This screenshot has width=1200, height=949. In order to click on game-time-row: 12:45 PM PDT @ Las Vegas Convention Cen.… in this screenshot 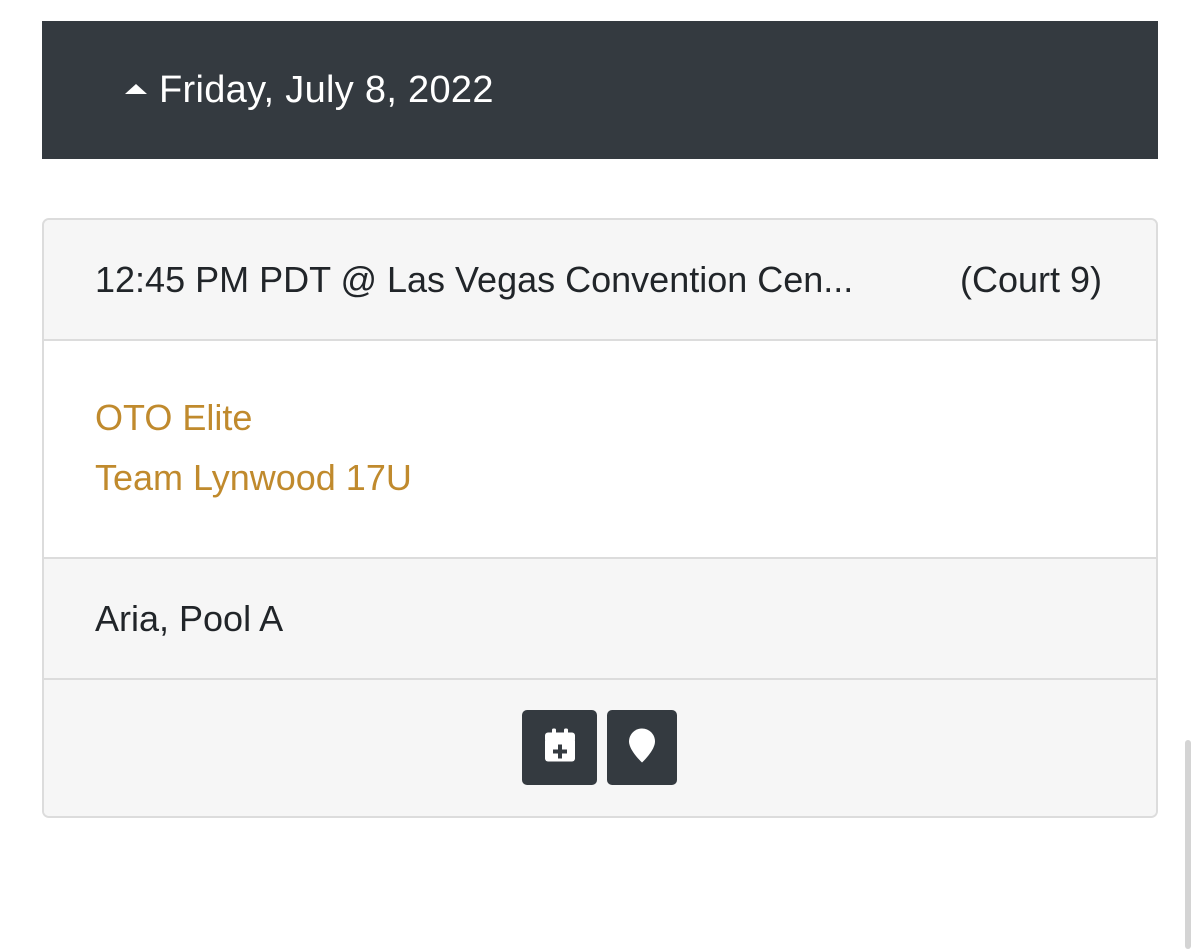, I will do `click(600, 280)`.